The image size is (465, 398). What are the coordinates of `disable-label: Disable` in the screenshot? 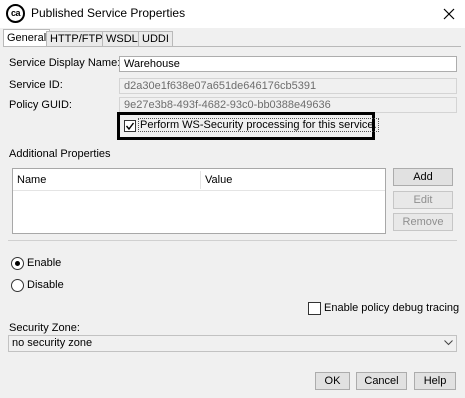 It's located at (45, 285).